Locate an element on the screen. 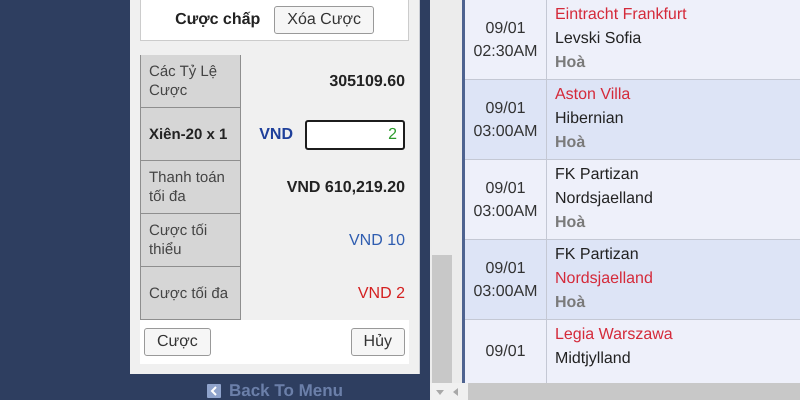 The width and height of the screenshot is (800, 400). scrollbar is located at coordinates (446, 191).